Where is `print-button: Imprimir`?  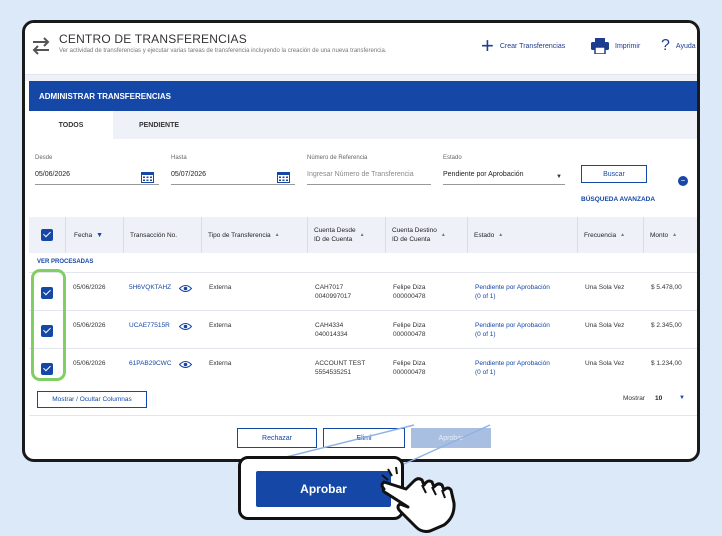
print-button: Imprimir is located at coordinates (615, 46).